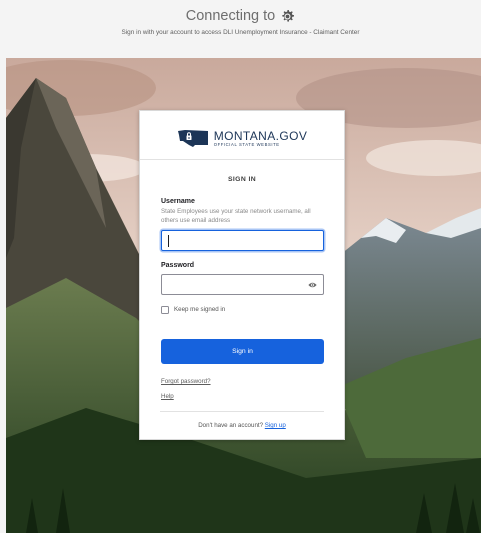 Image resolution: width=481 pixels, height=533 pixels. What do you see at coordinates (242, 284) in the screenshot?
I see `password-input` at bounding box center [242, 284].